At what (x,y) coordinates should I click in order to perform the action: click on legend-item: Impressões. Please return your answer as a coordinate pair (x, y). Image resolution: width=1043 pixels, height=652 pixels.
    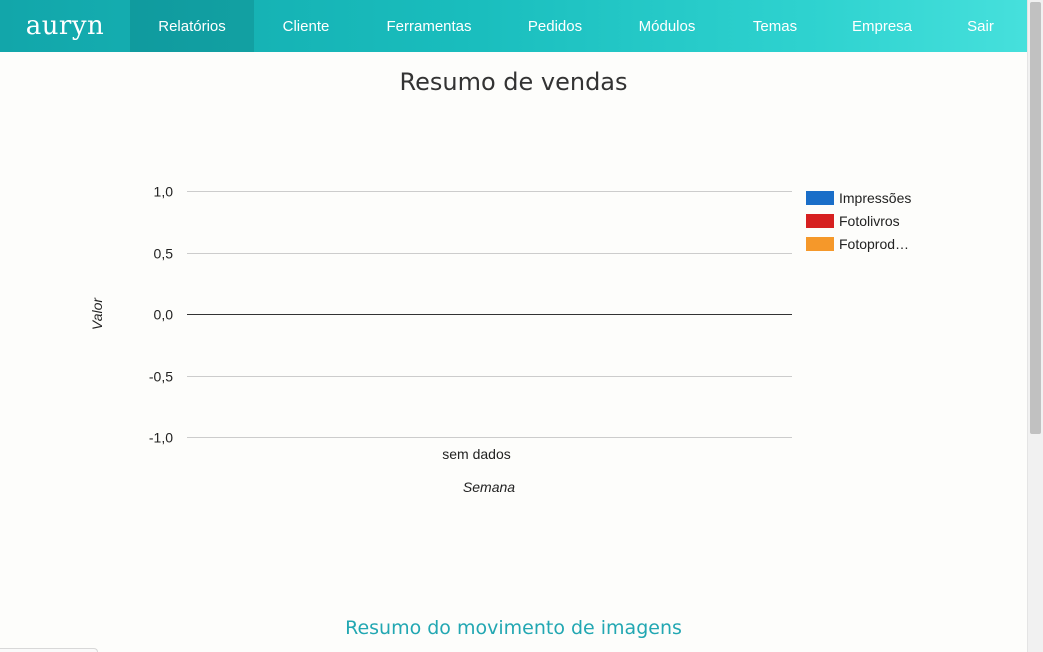
    Looking at the image, I should click on (858, 198).